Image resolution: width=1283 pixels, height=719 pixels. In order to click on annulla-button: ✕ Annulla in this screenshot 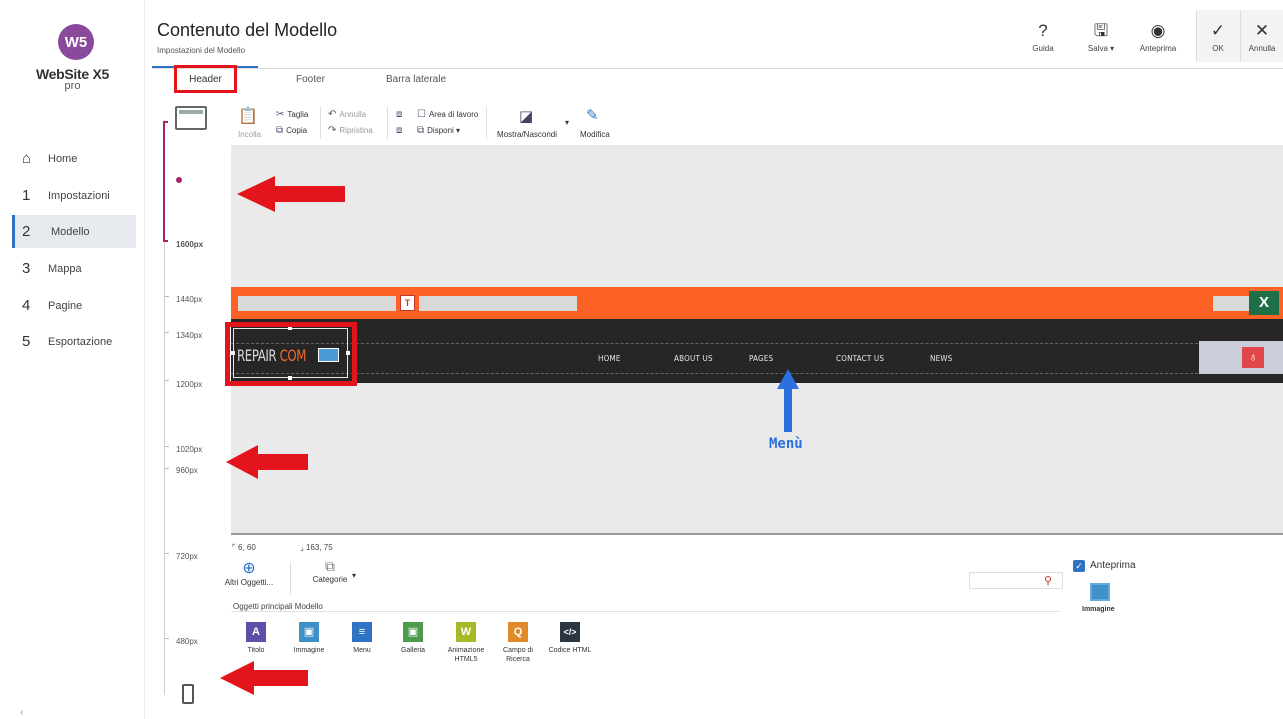, I will do `click(1262, 37)`.